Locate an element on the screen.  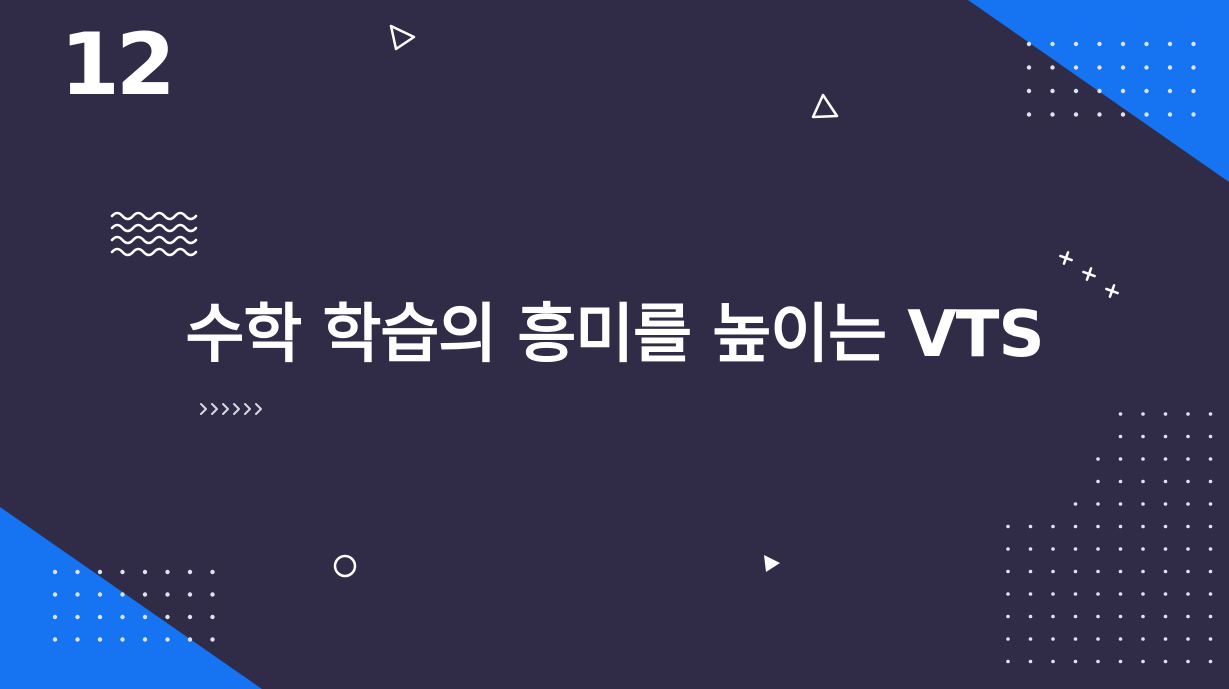
triangle-outline-icon is located at coordinates (825, 106).